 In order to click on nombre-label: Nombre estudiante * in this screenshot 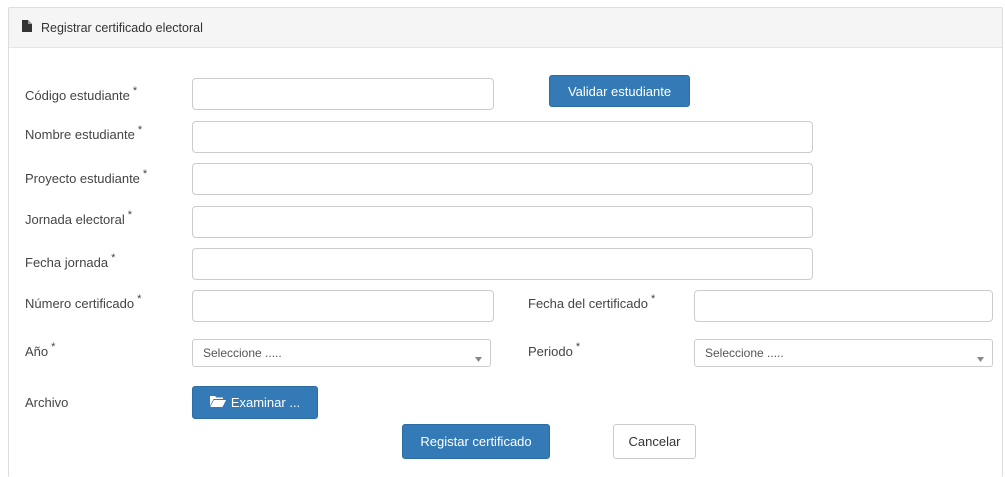, I will do `click(84, 133)`.